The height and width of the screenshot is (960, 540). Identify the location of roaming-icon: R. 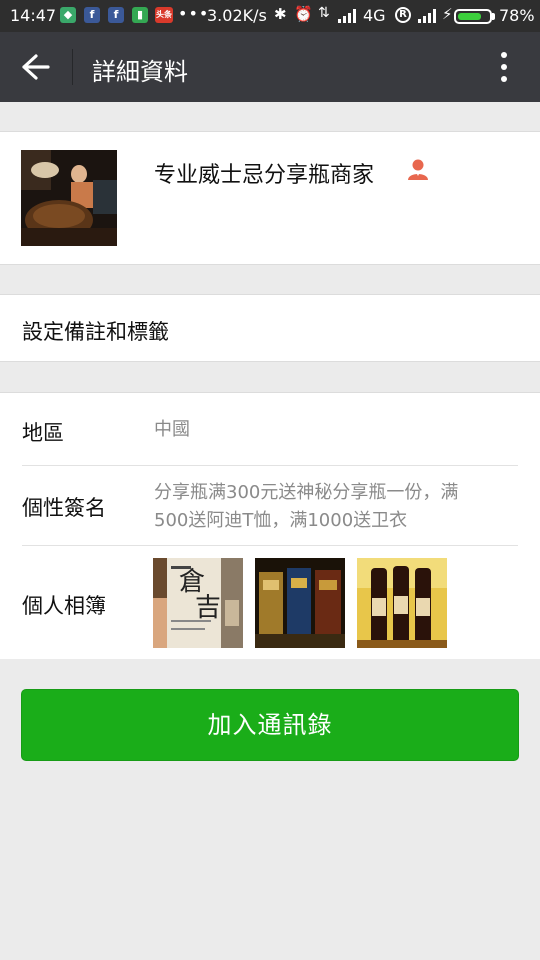
(403, 15).